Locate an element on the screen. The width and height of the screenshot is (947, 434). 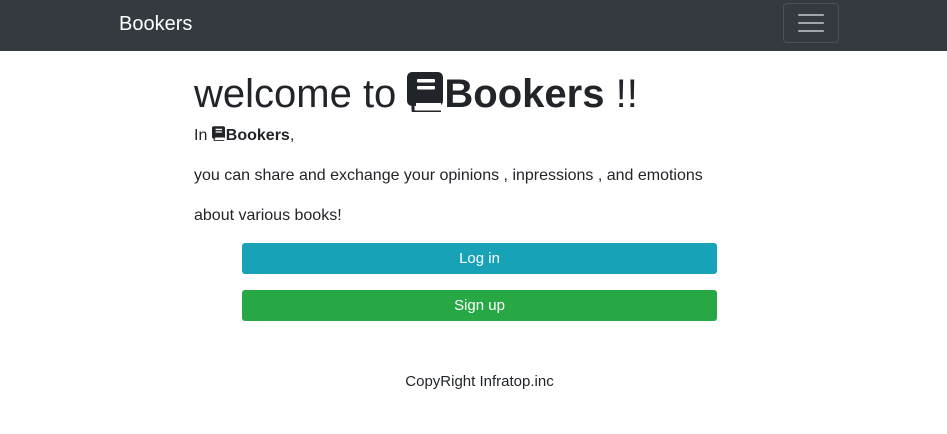
intro-line-1: In Bookers, is located at coordinates (244, 136).